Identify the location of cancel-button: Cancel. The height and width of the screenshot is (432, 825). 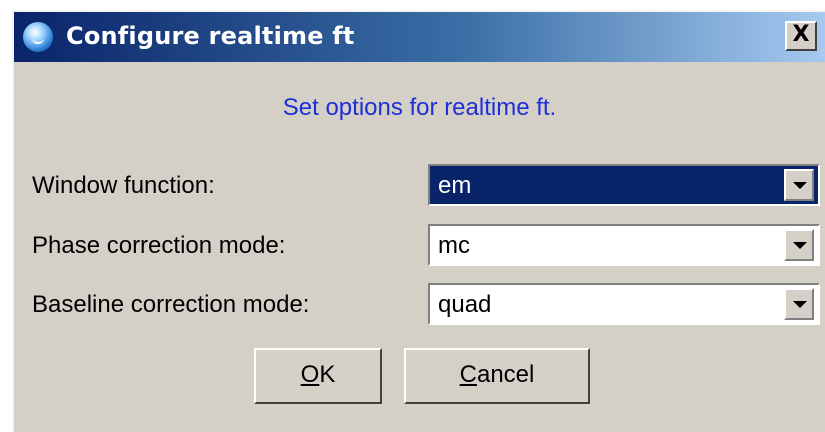
(497, 376).